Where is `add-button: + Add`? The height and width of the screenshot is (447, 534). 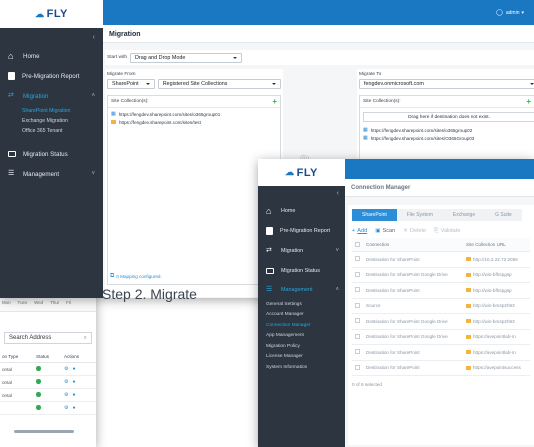
add-button: + Add is located at coordinates (359, 231).